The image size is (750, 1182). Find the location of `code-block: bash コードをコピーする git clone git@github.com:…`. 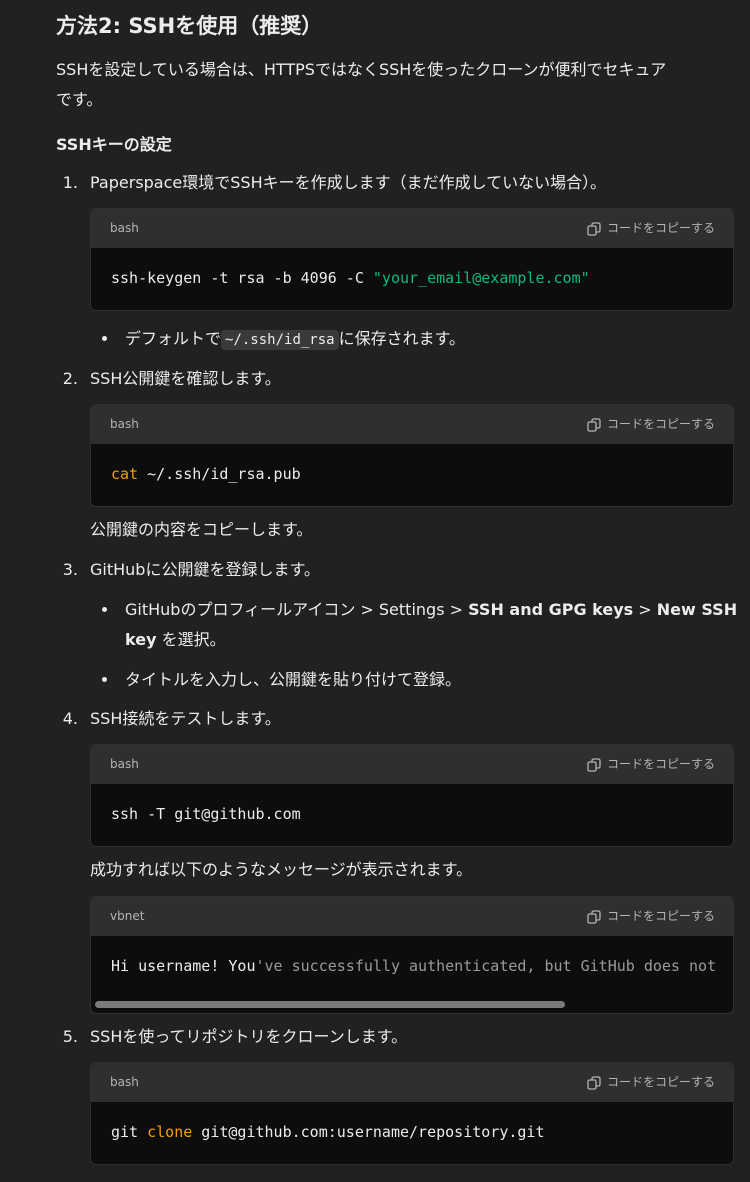

code-block: bash コードをコピーする git clone git@github.com:… is located at coordinates (412, 1113).